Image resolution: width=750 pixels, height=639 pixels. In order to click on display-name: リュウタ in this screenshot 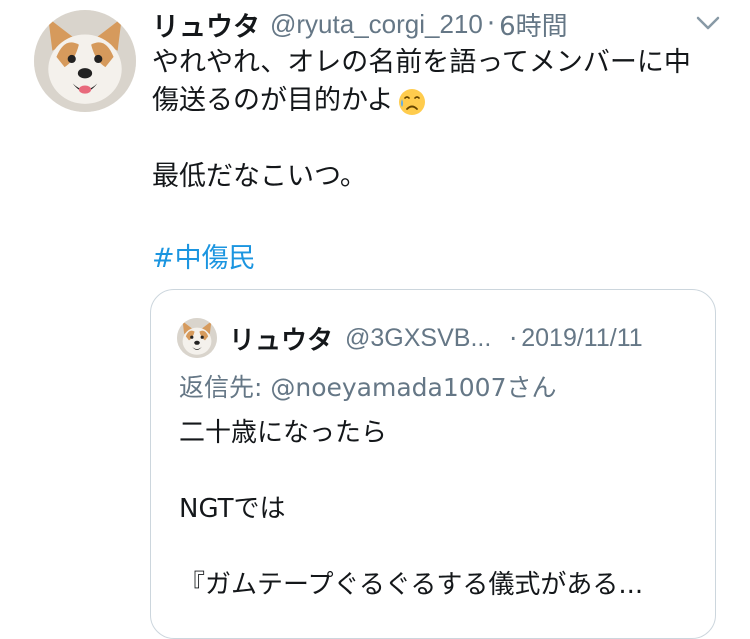, I will do `click(206, 24)`.